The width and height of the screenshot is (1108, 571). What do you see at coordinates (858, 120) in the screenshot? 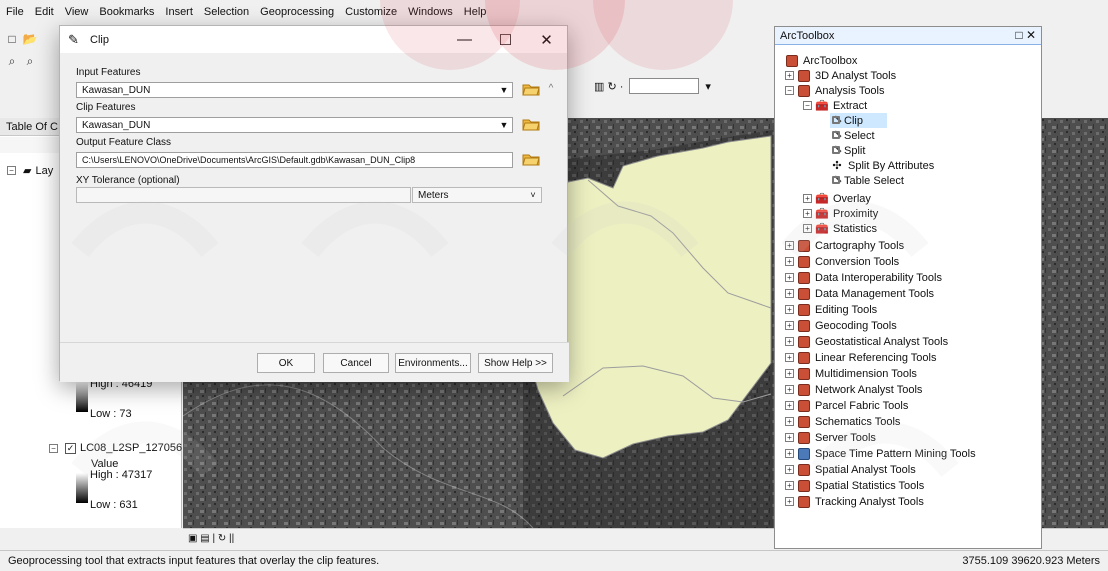
I see `tree-item-clip: Clip` at bounding box center [858, 120].